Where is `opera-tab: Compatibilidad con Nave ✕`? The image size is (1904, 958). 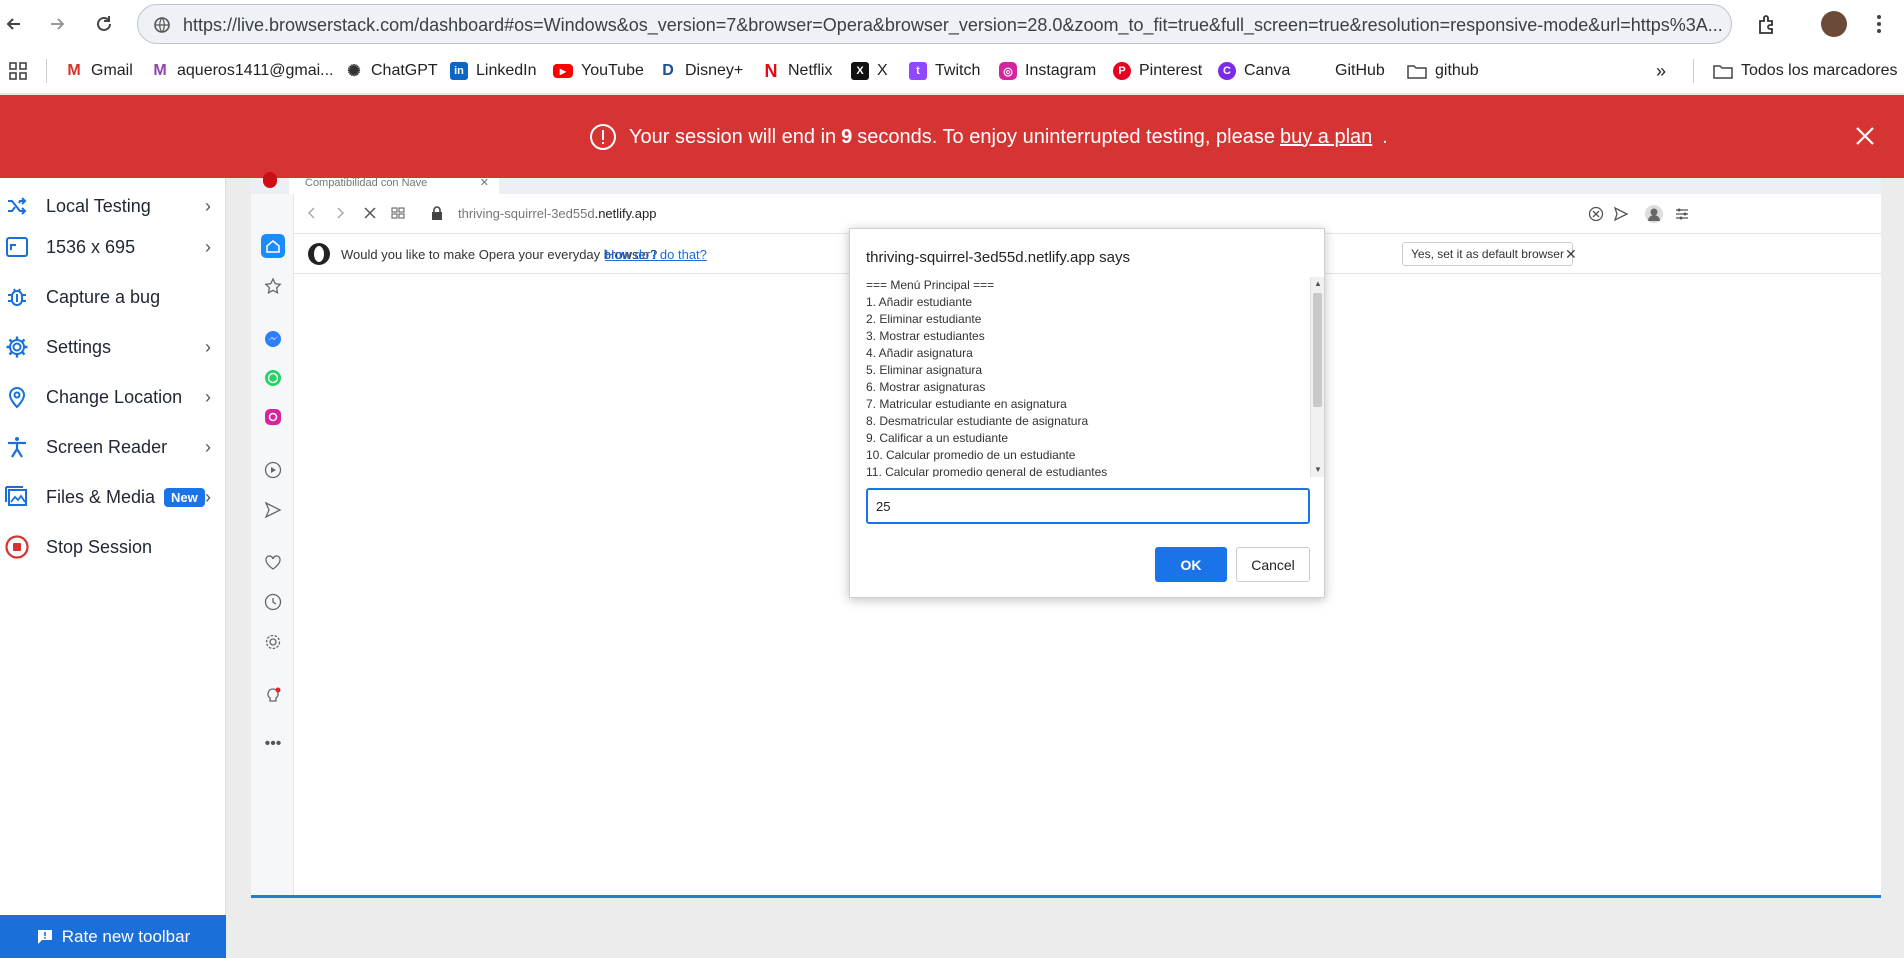 opera-tab: Compatibilidad con Nave ✕ is located at coordinates (394, 186).